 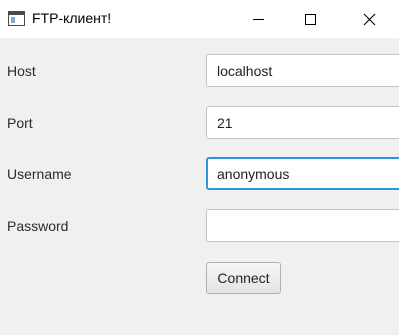 What do you see at coordinates (199, 19) in the screenshot?
I see `title-bar: FTP-клиент!` at bounding box center [199, 19].